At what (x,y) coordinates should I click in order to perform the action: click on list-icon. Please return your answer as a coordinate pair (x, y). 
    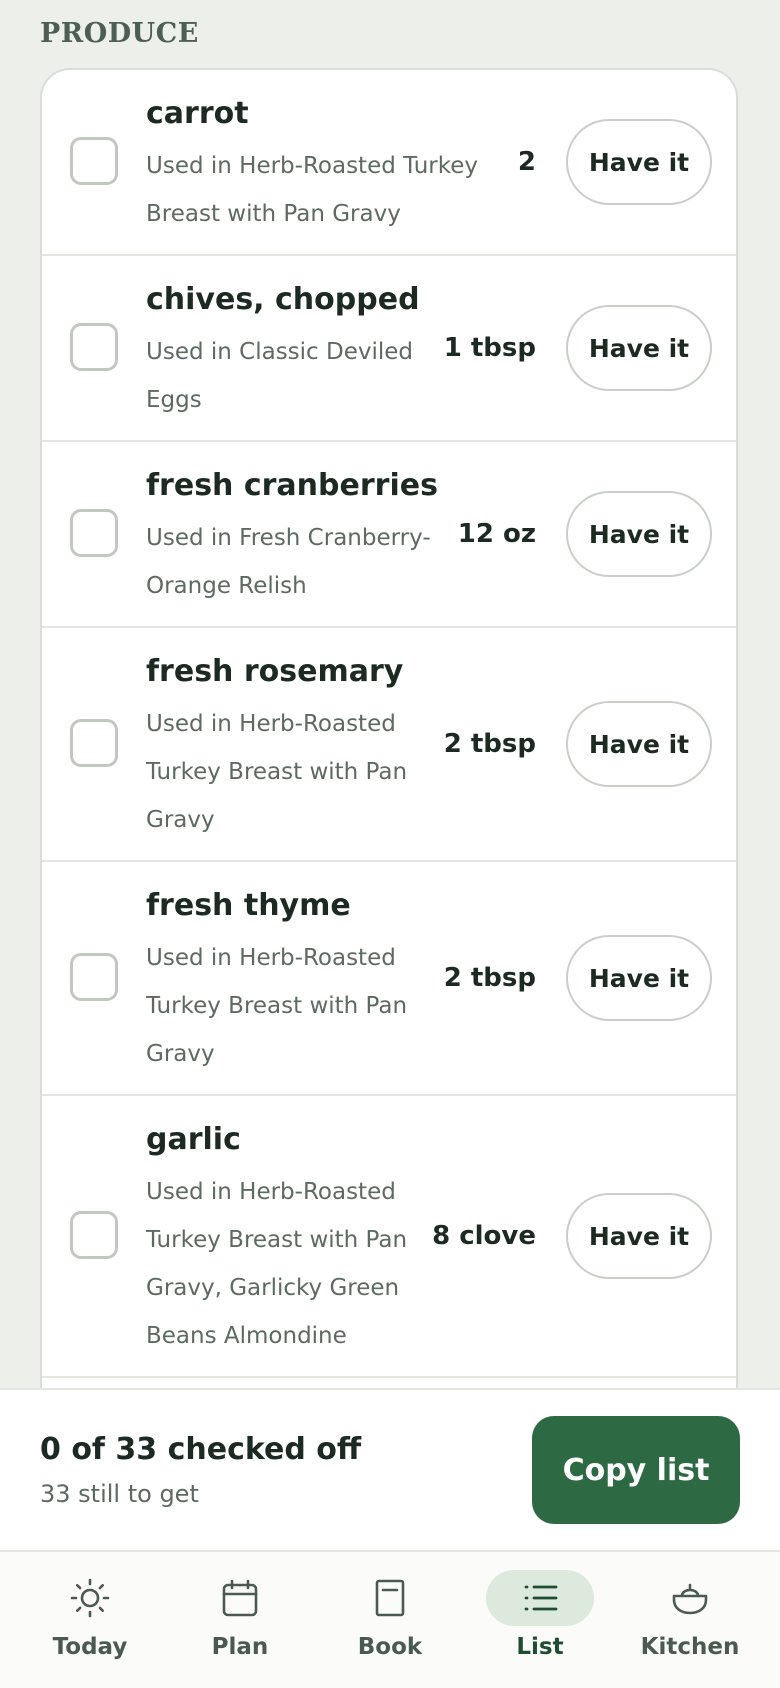
    Looking at the image, I should click on (541, 1598).